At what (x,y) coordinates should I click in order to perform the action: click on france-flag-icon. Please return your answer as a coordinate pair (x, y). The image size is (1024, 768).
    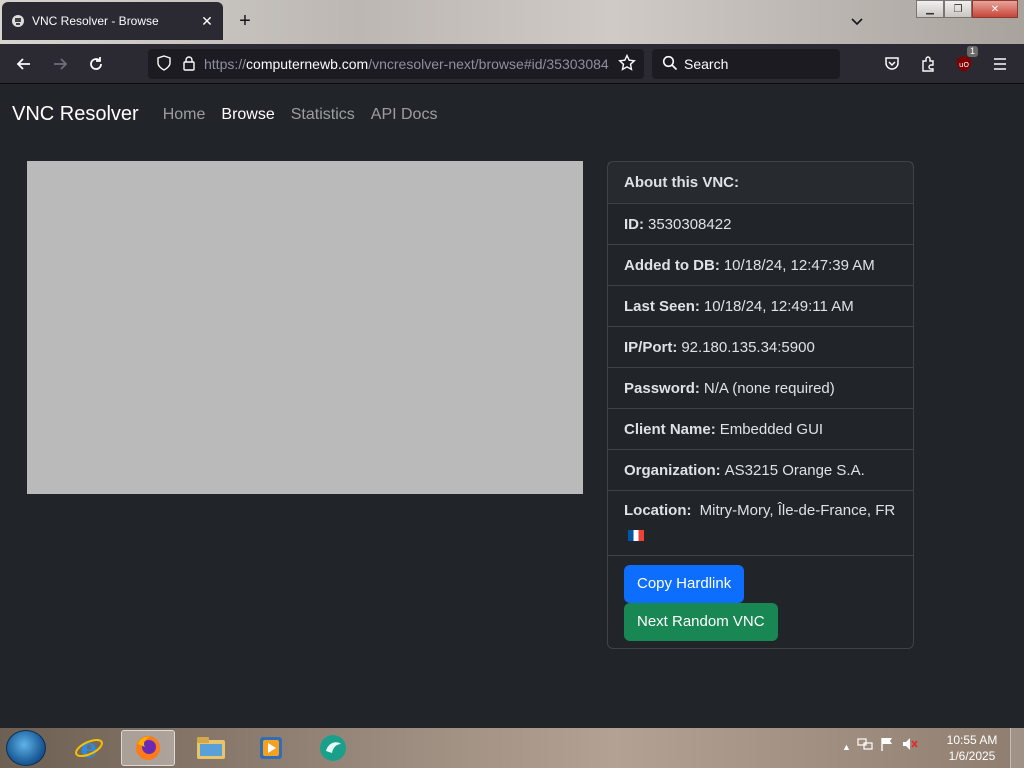
    Looking at the image, I should click on (636, 535).